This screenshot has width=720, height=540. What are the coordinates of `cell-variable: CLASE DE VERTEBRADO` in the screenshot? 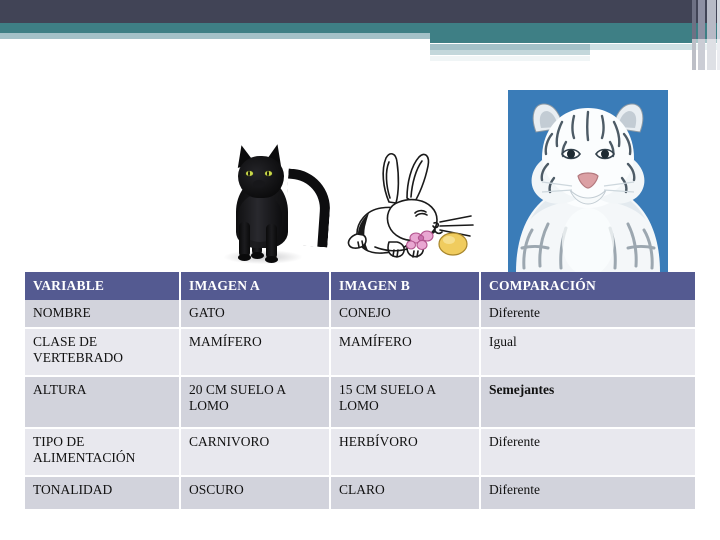 It's located at (103, 352).